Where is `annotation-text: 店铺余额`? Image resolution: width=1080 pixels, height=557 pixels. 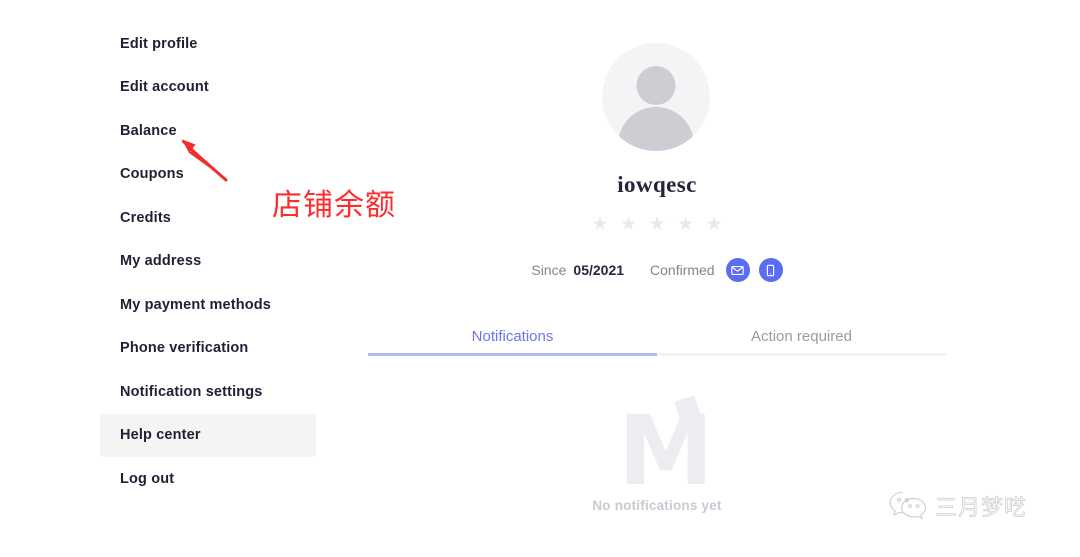 annotation-text: 店铺余额 is located at coordinates (334, 205).